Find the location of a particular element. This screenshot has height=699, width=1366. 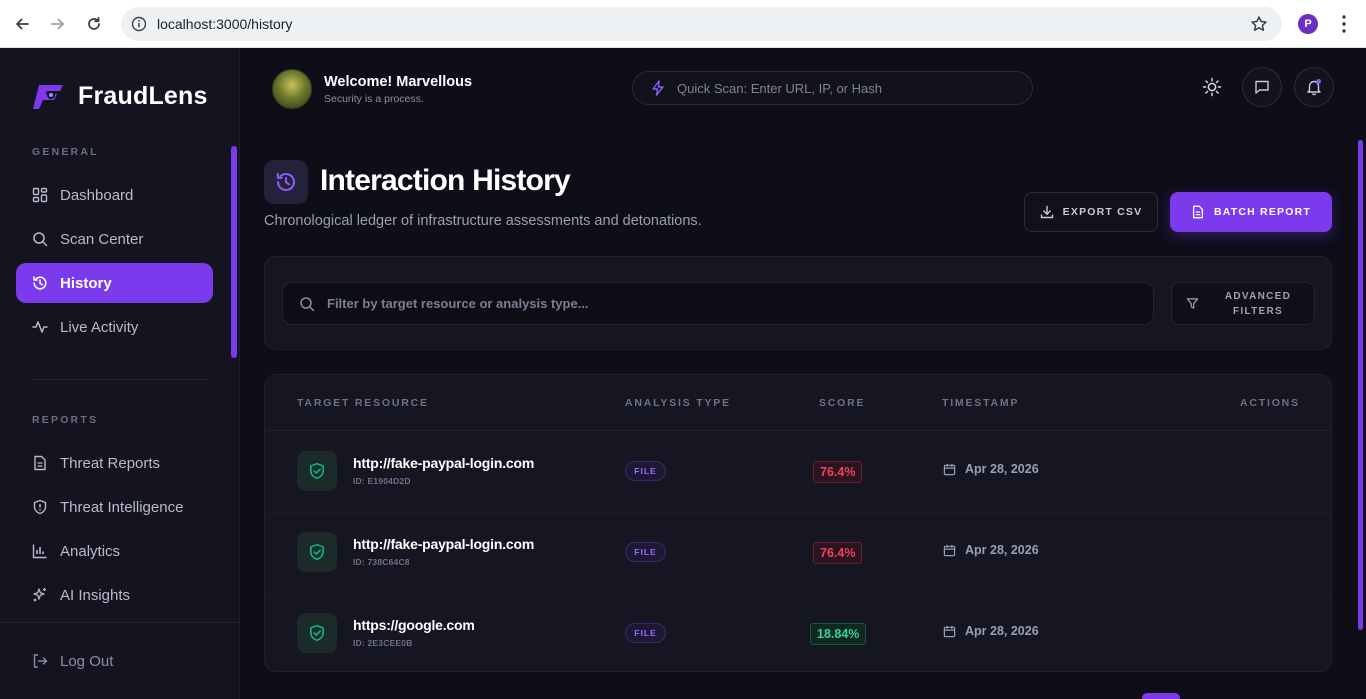

download-icon is located at coordinates (1046, 212).